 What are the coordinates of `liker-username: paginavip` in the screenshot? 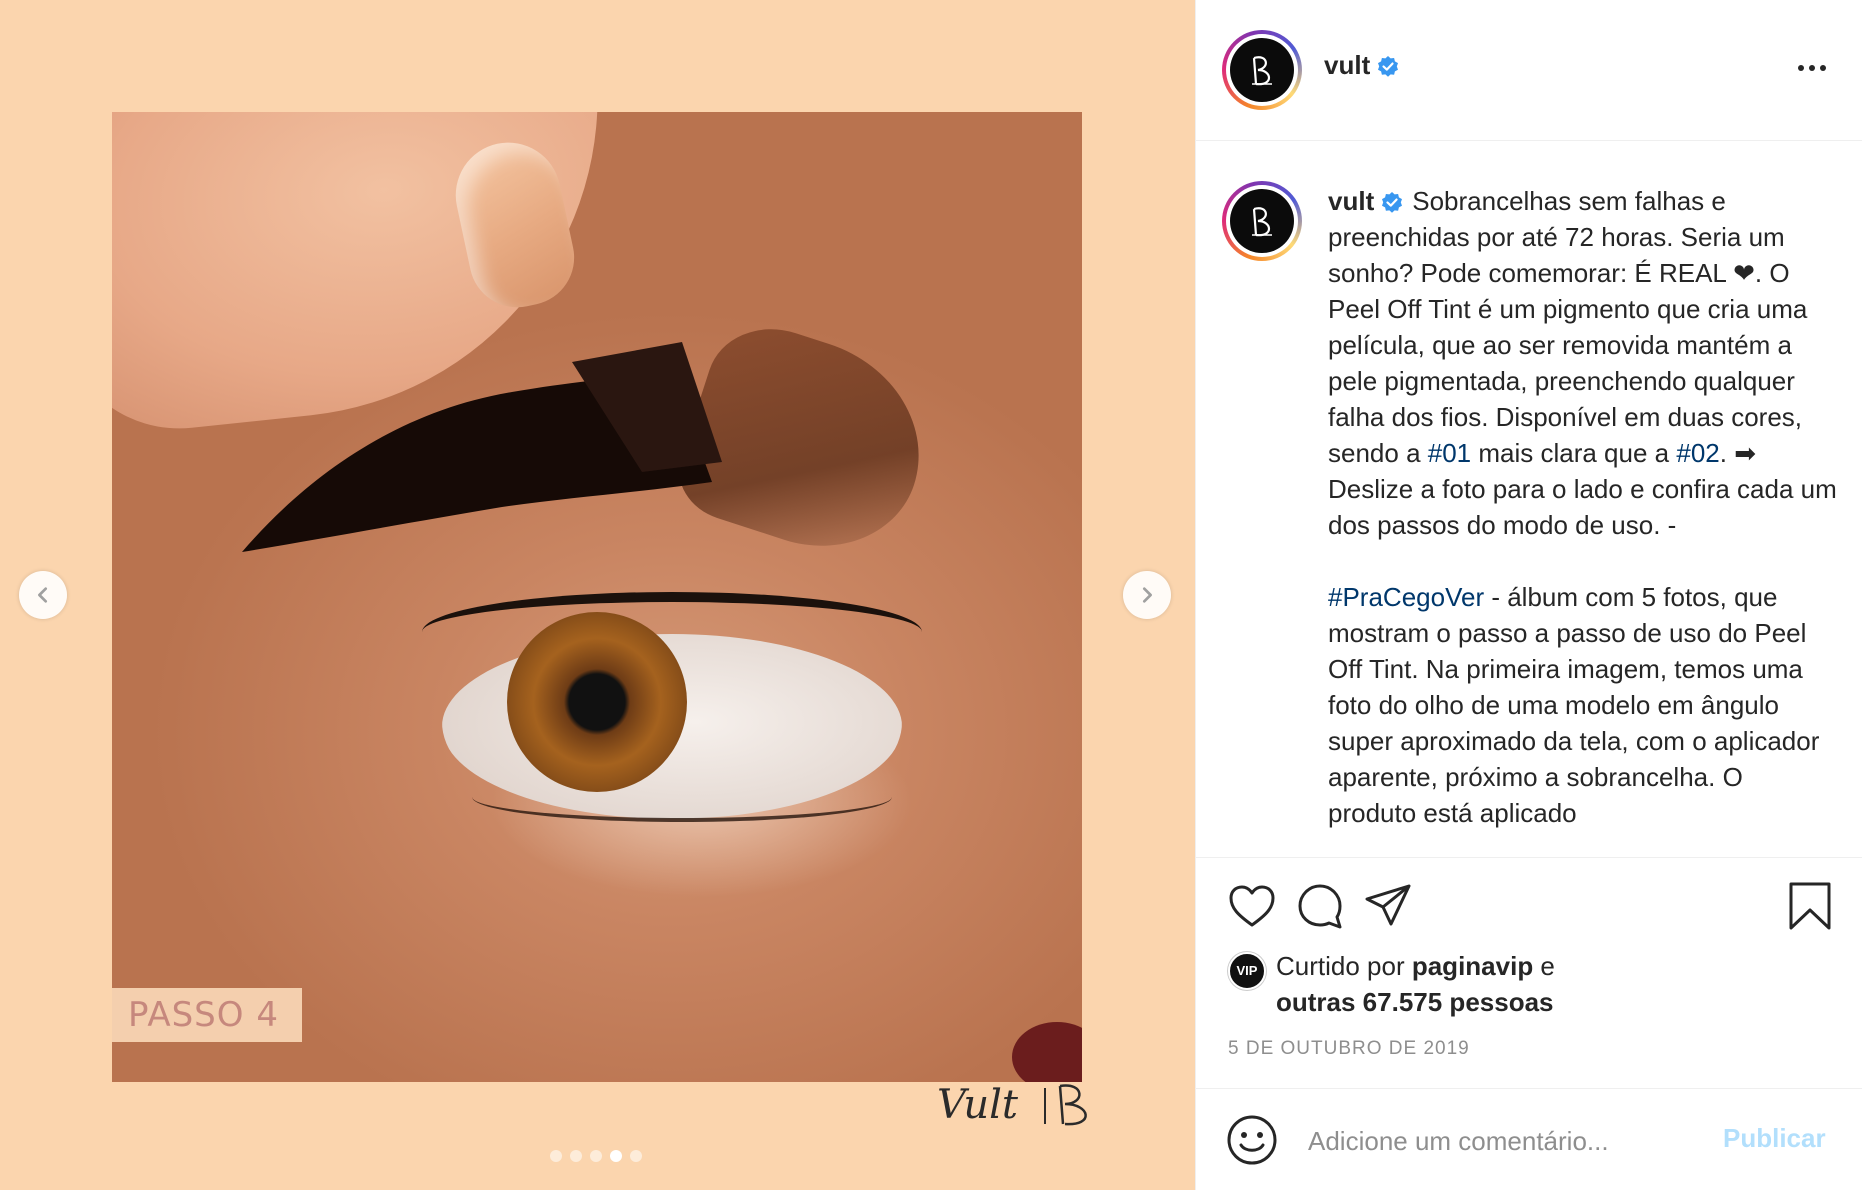 It's located at (1472, 966).